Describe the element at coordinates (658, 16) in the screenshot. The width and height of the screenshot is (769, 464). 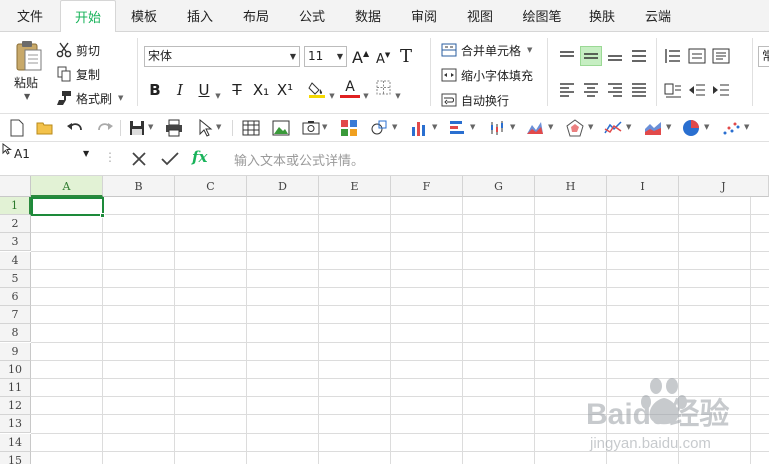
I see `tab-cloud: 云端` at that location.